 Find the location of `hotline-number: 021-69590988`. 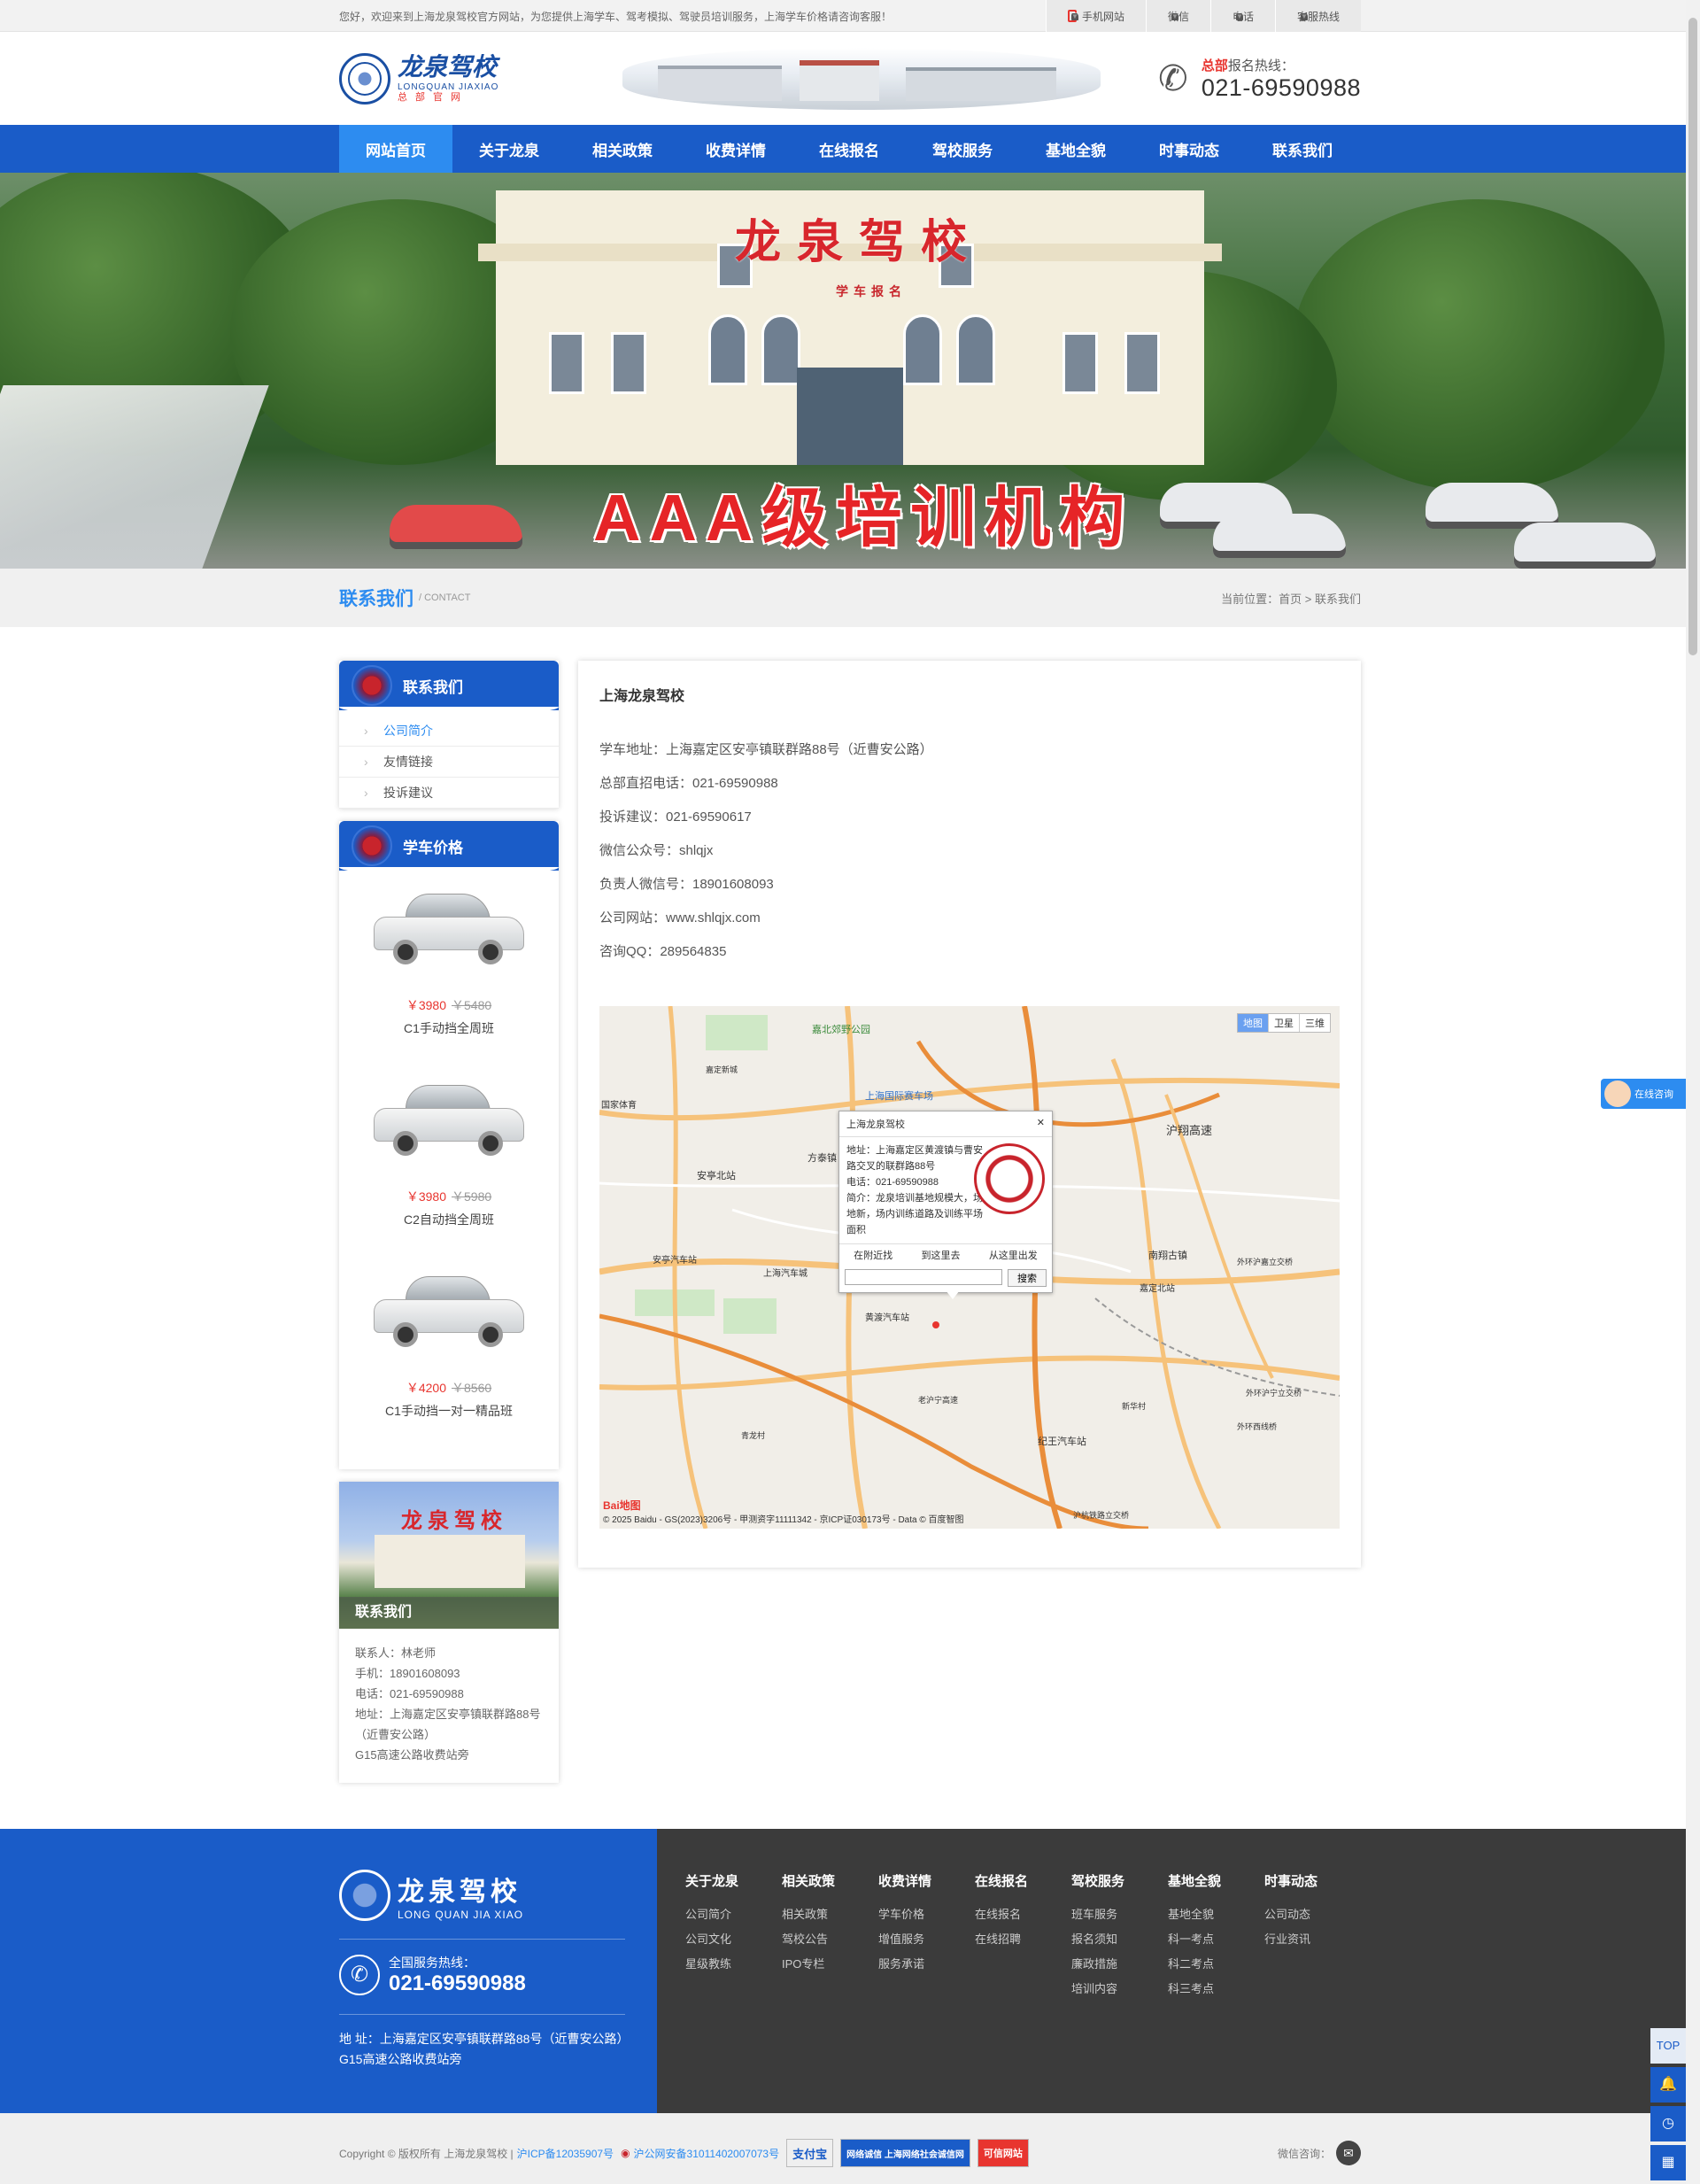

hotline-number: 021-69590988 is located at coordinates (1281, 87).